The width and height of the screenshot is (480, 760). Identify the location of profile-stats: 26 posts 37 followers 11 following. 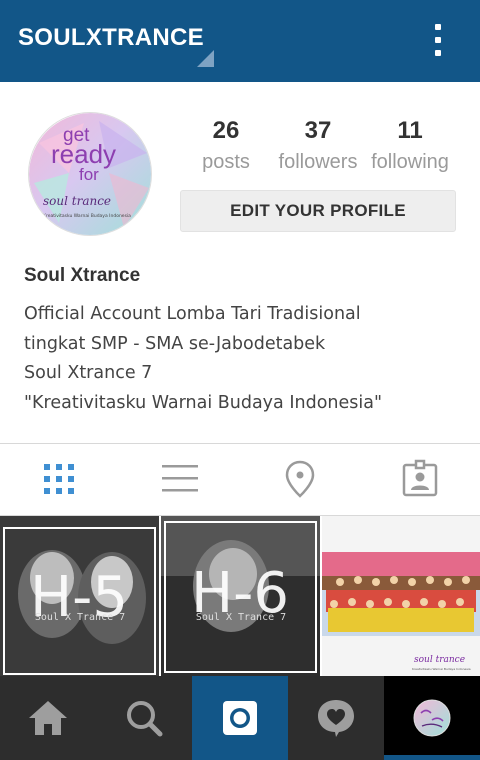
(318, 145).